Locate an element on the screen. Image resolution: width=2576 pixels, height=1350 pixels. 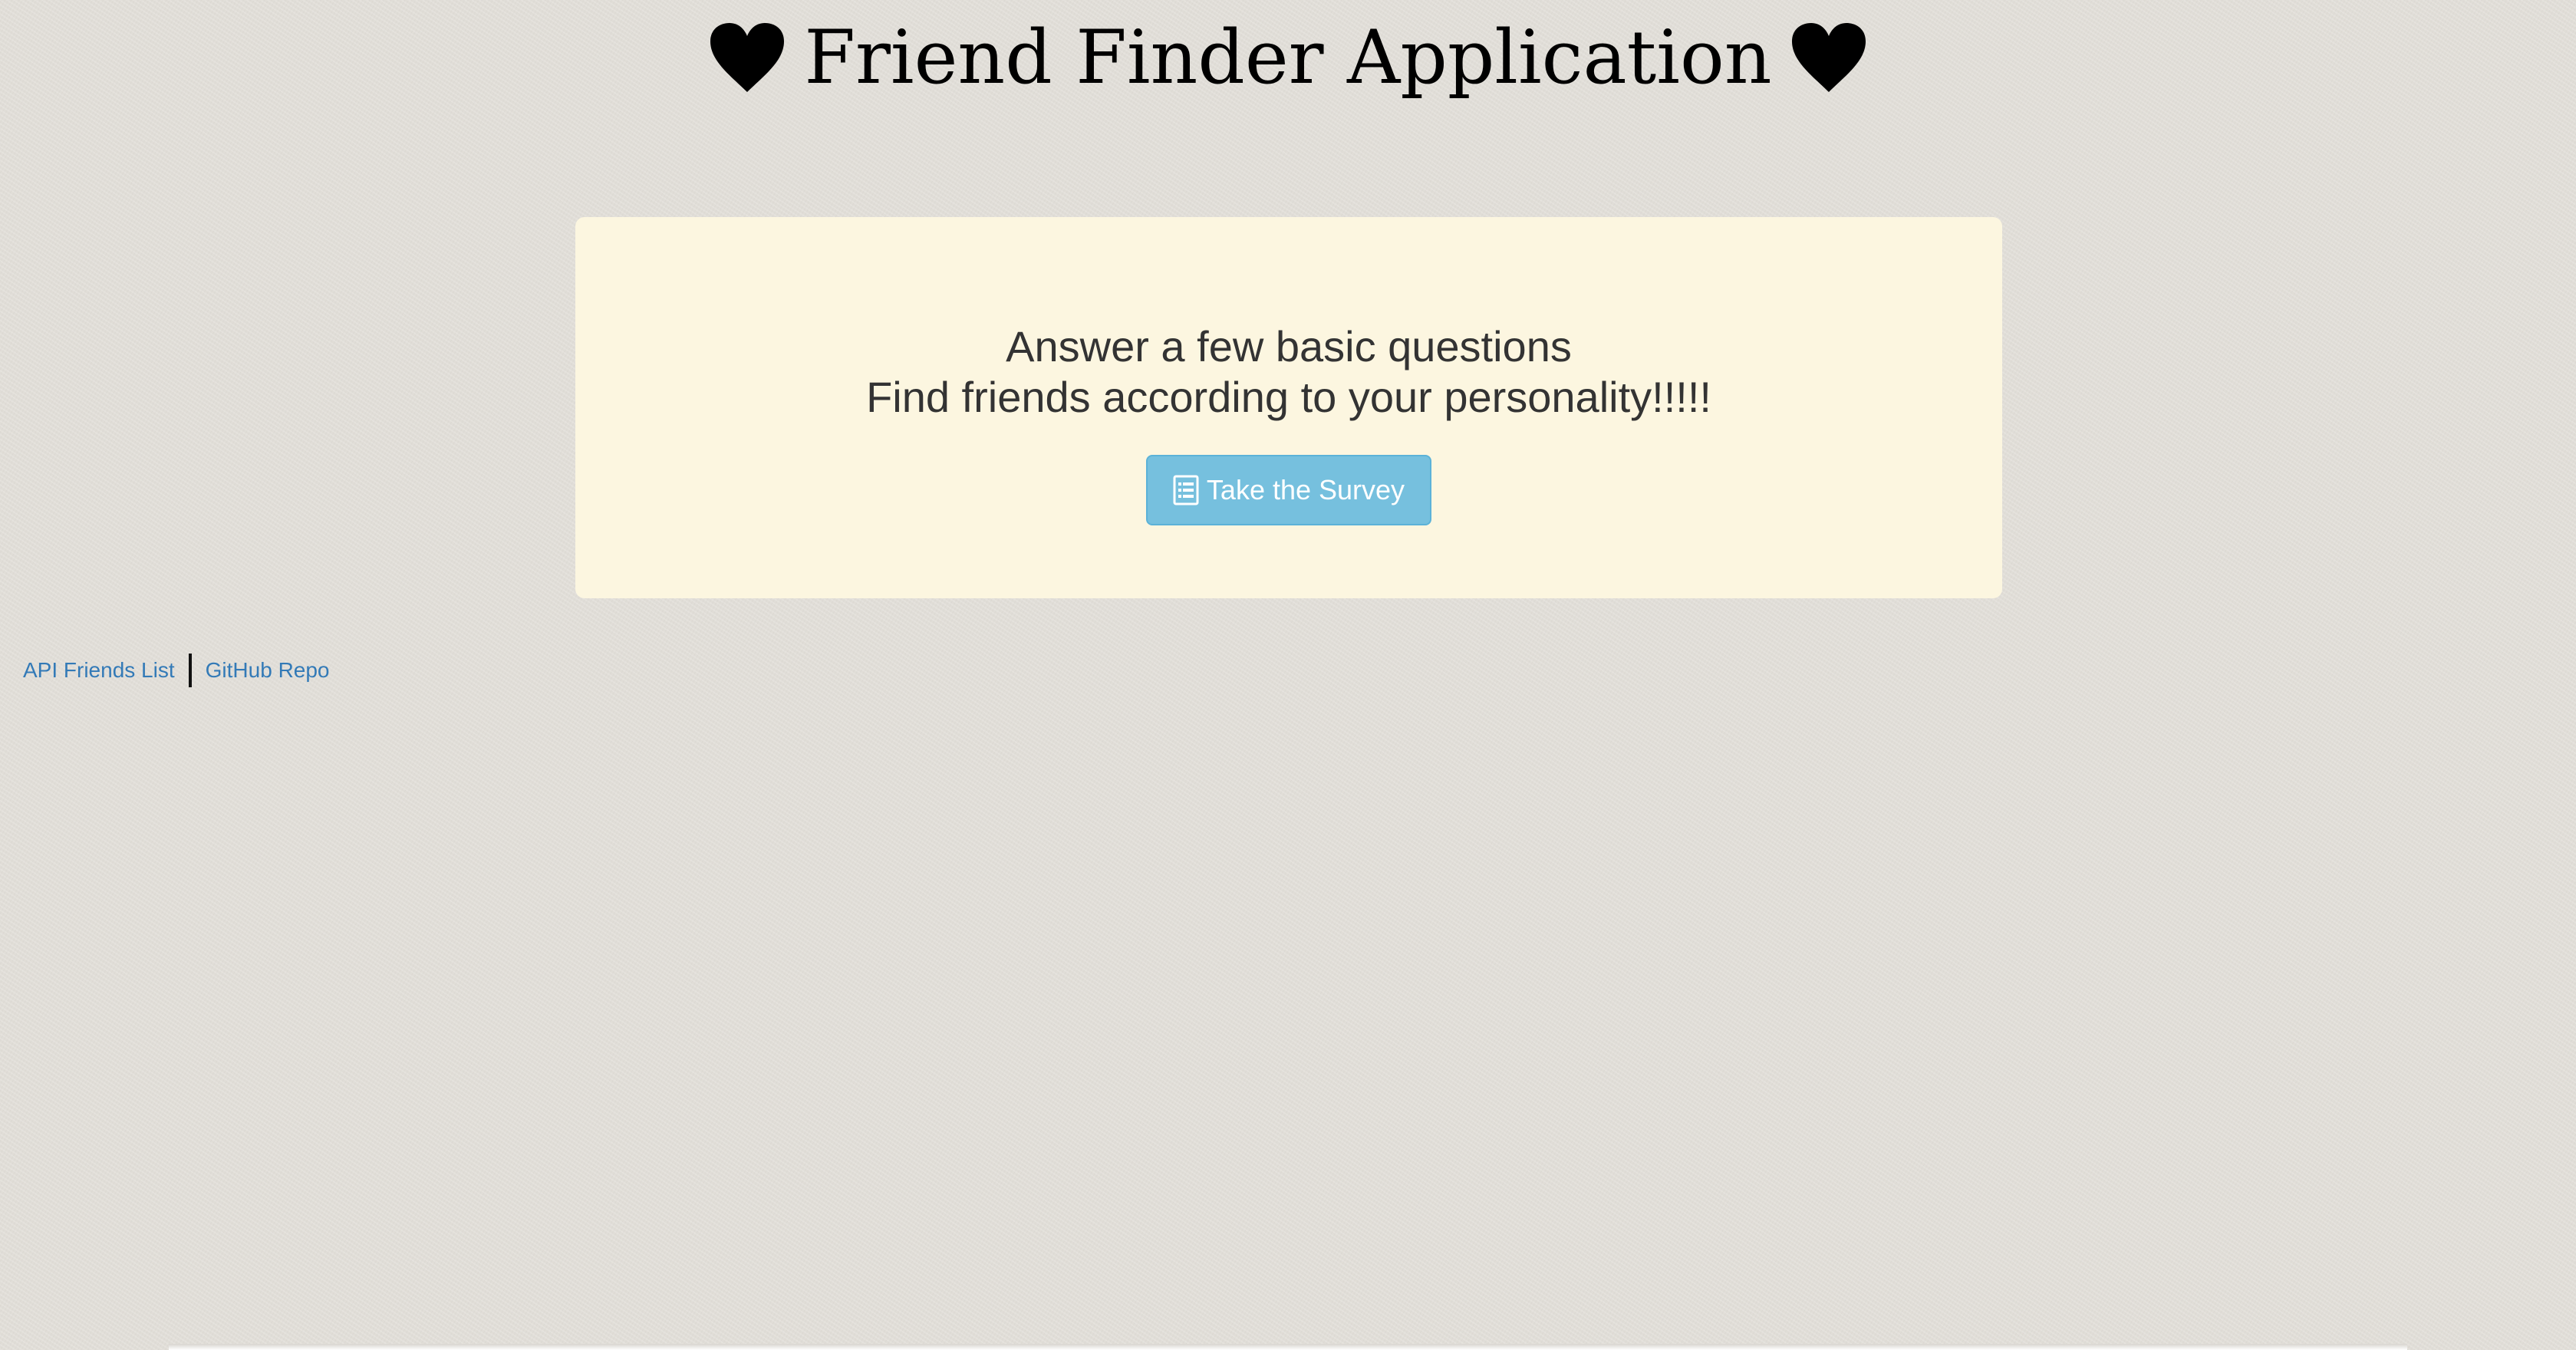
github-repo-link: GitHub Repo is located at coordinates (268, 671).